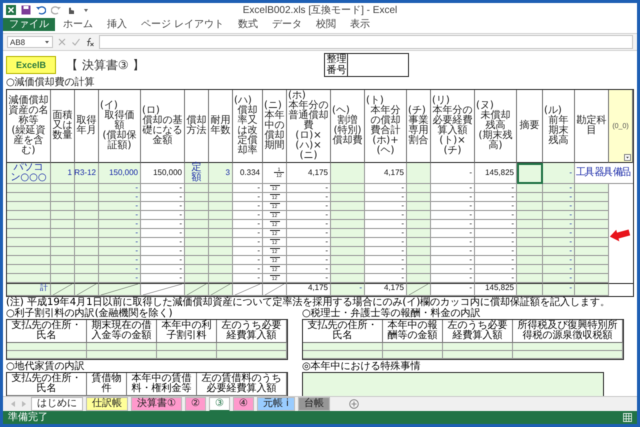 Image resolution: width=640 pixels, height=427 pixels. What do you see at coordinates (182, 24) in the screenshot?
I see `ribbon-tab: ページ レイアウト` at bounding box center [182, 24].